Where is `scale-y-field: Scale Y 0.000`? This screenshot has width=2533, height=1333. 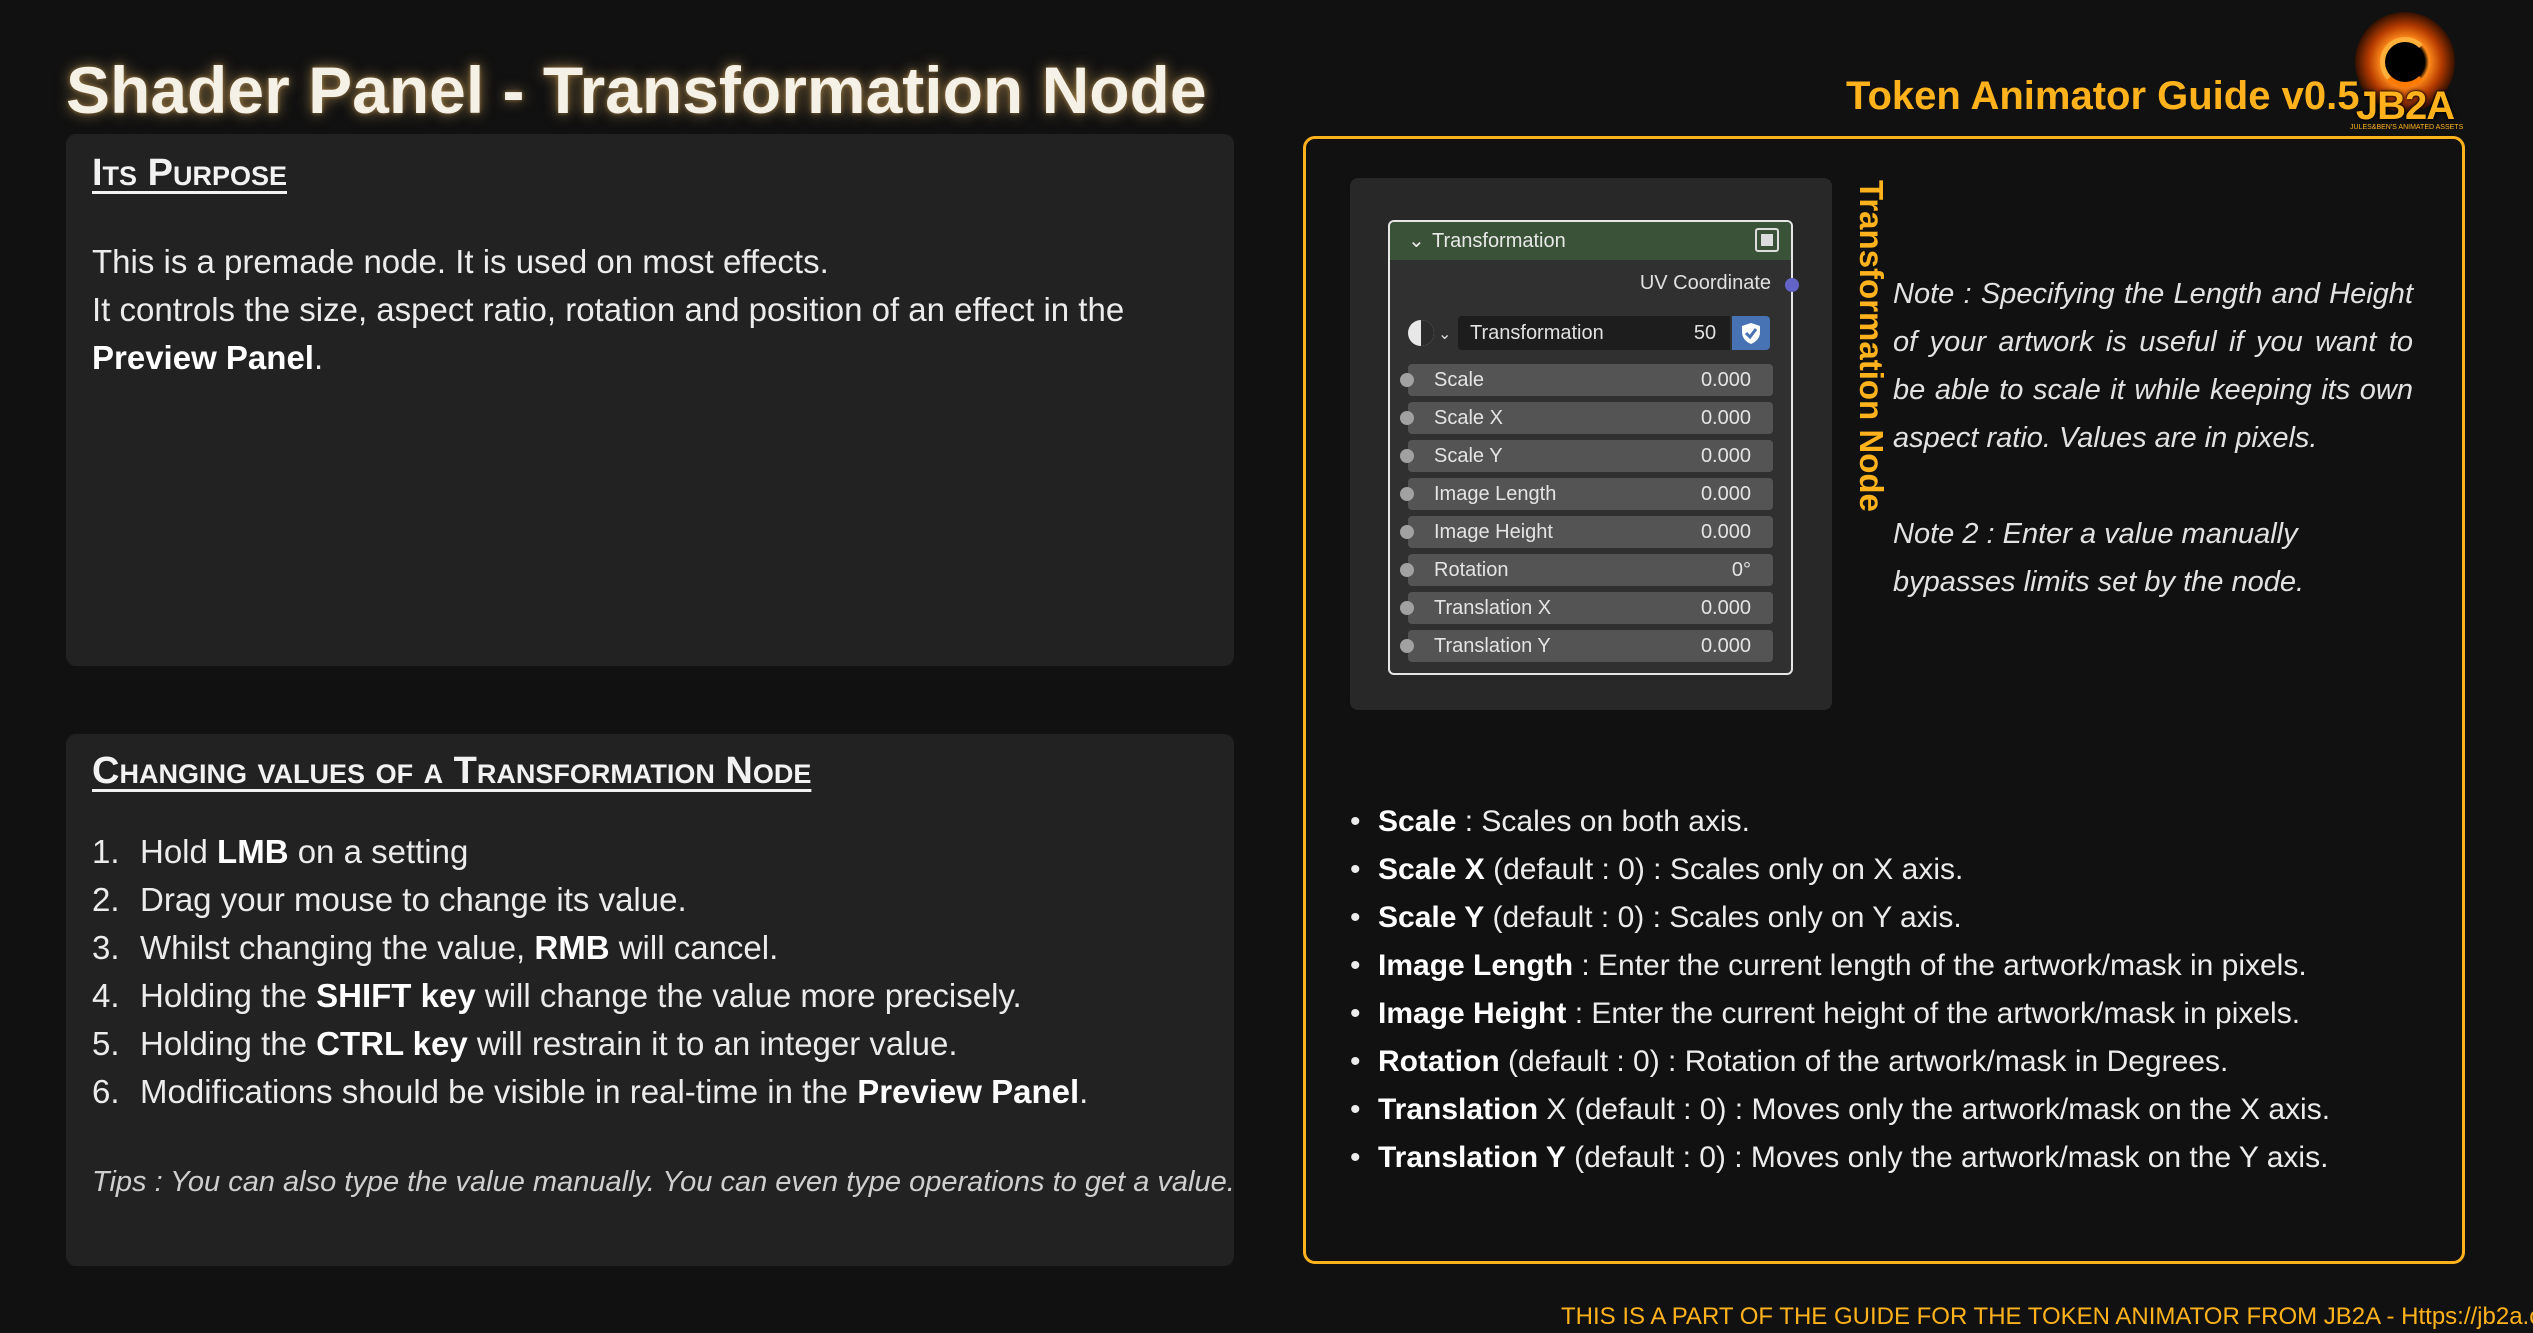 scale-y-field: Scale Y 0.000 is located at coordinates (1586, 456).